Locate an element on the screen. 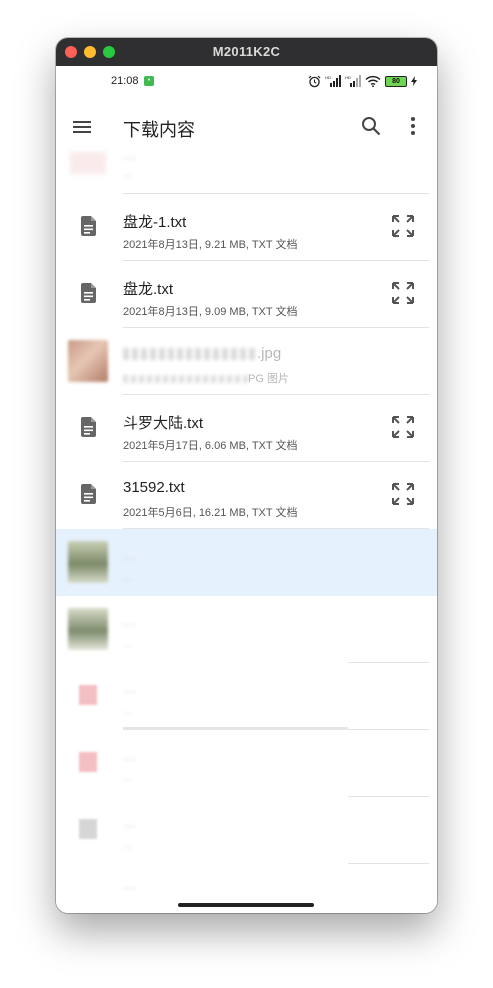  window-title: M2011K2C is located at coordinates (246, 51).